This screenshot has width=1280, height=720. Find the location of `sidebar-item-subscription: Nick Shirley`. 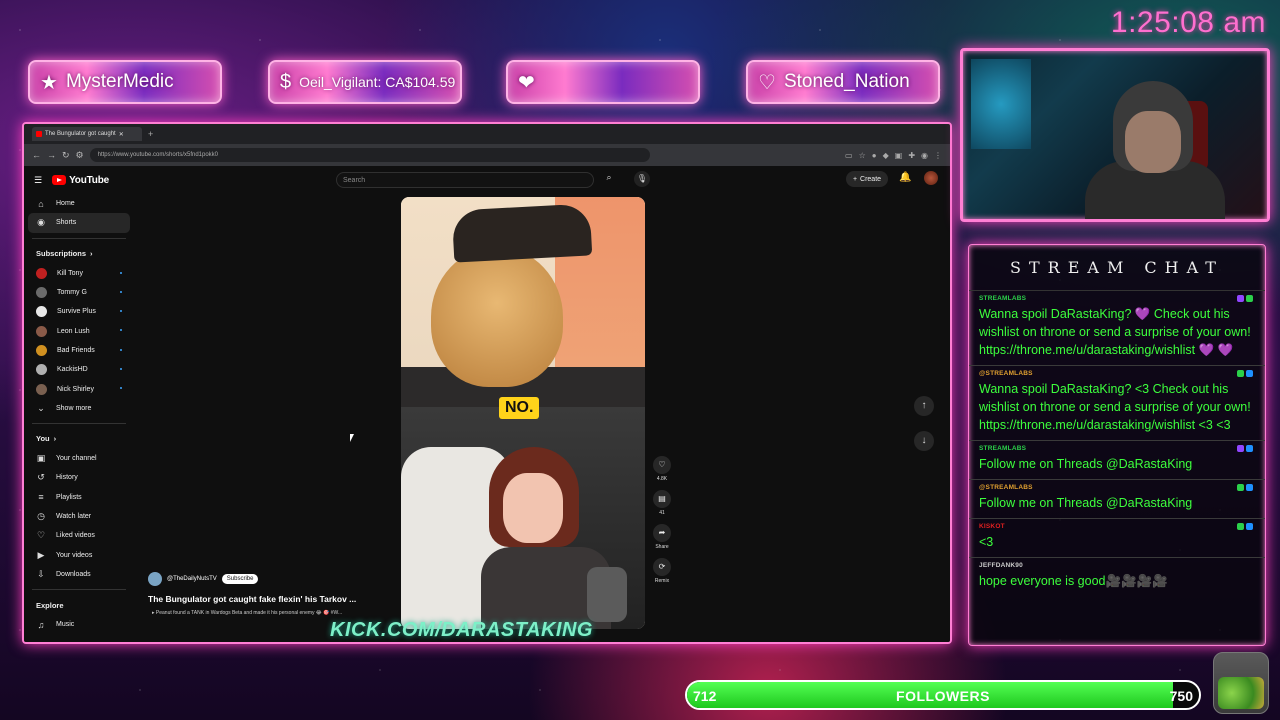

sidebar-item-subscription: Nick Shirley is located at coordinates (79, 388).